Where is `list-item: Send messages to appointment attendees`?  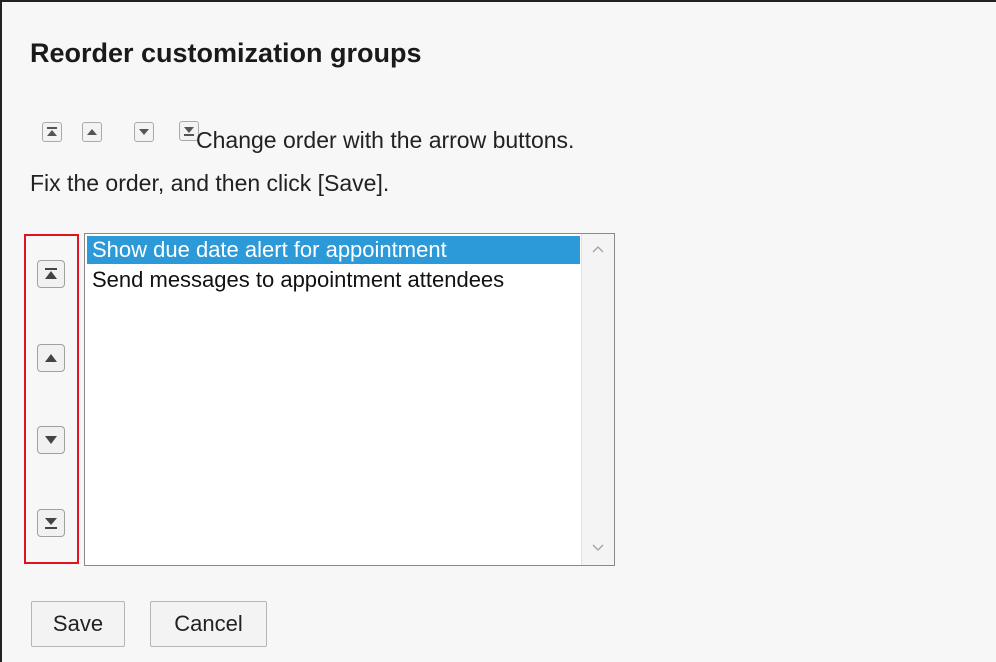
list-item: Send messages to appointment attendees is located at coordinates (333, 280).